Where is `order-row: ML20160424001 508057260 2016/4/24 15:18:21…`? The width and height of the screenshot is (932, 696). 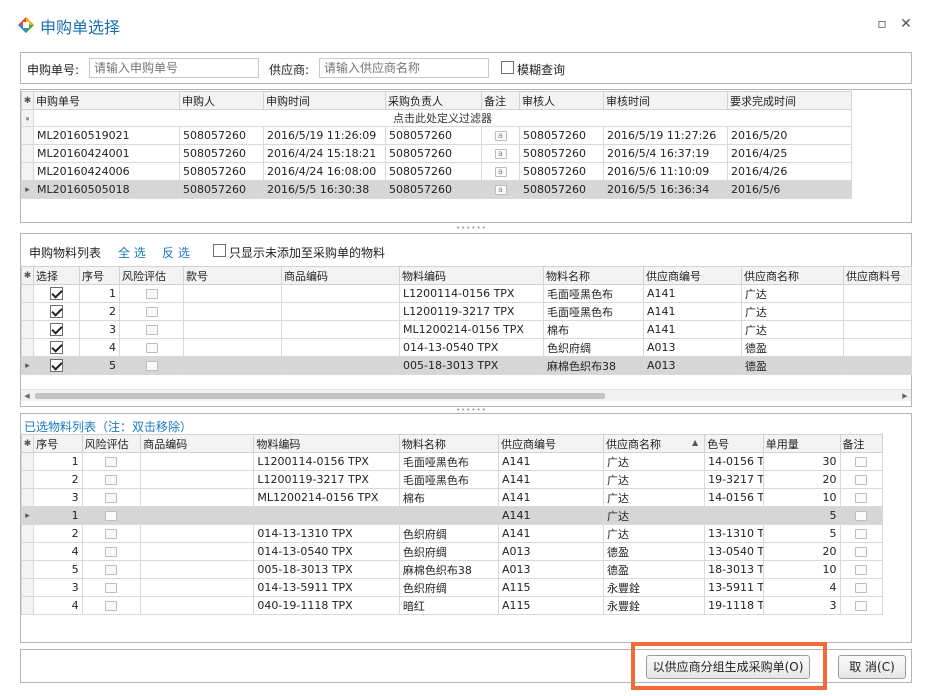 order-row: ML20160424001 508057260 2016/4/24 15:18:21… is located at coordinates (436, 153).